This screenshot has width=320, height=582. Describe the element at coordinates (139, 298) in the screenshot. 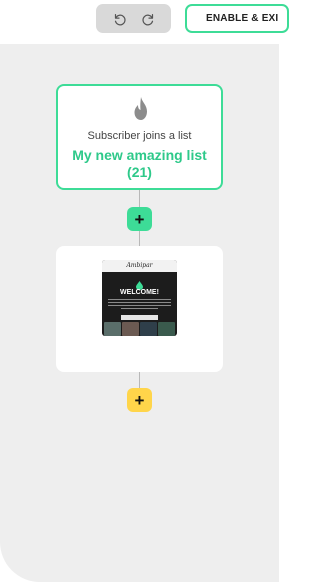

I see `email-preview-thumbnail: Ambipar WELCOME!` at that location.